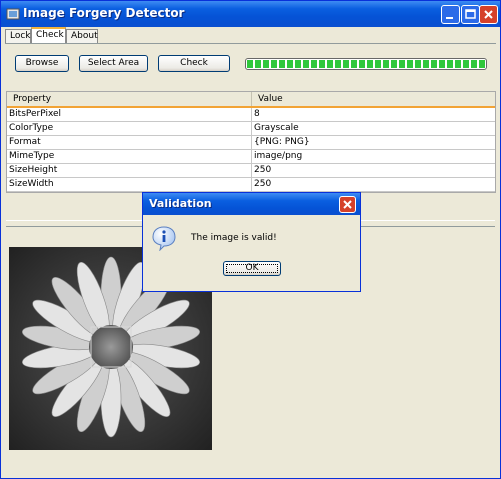  I want to click on table-cell: BitsPerPixel, so click(129, 114).